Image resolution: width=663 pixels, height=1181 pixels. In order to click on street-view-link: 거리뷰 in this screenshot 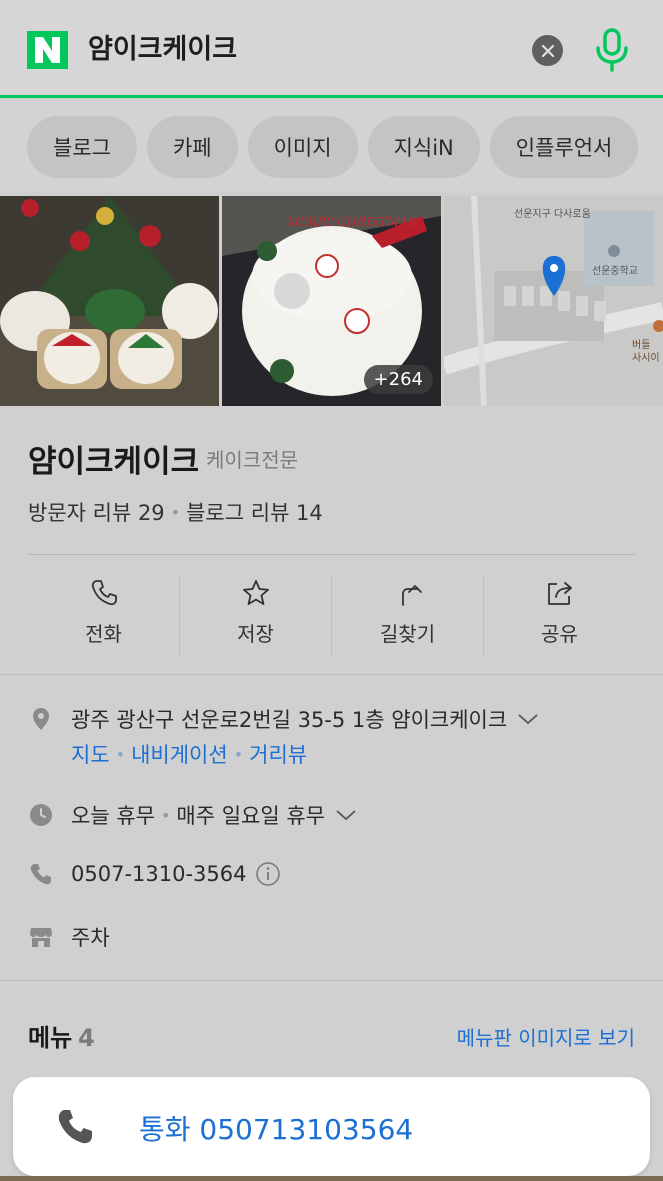, I will do `click(278, 754)`.